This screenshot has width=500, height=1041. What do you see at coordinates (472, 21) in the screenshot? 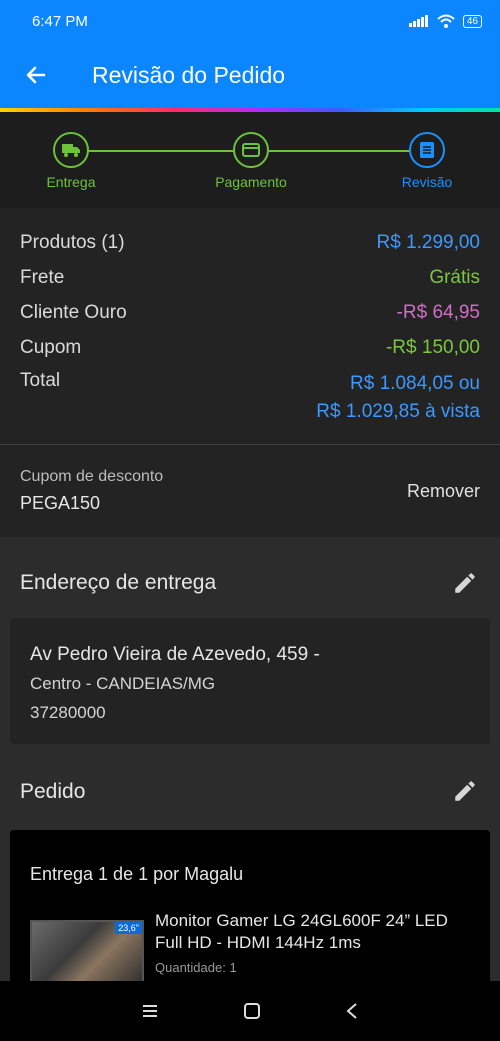
I see `battery-icon: 46` at bounding box center [472, 21].